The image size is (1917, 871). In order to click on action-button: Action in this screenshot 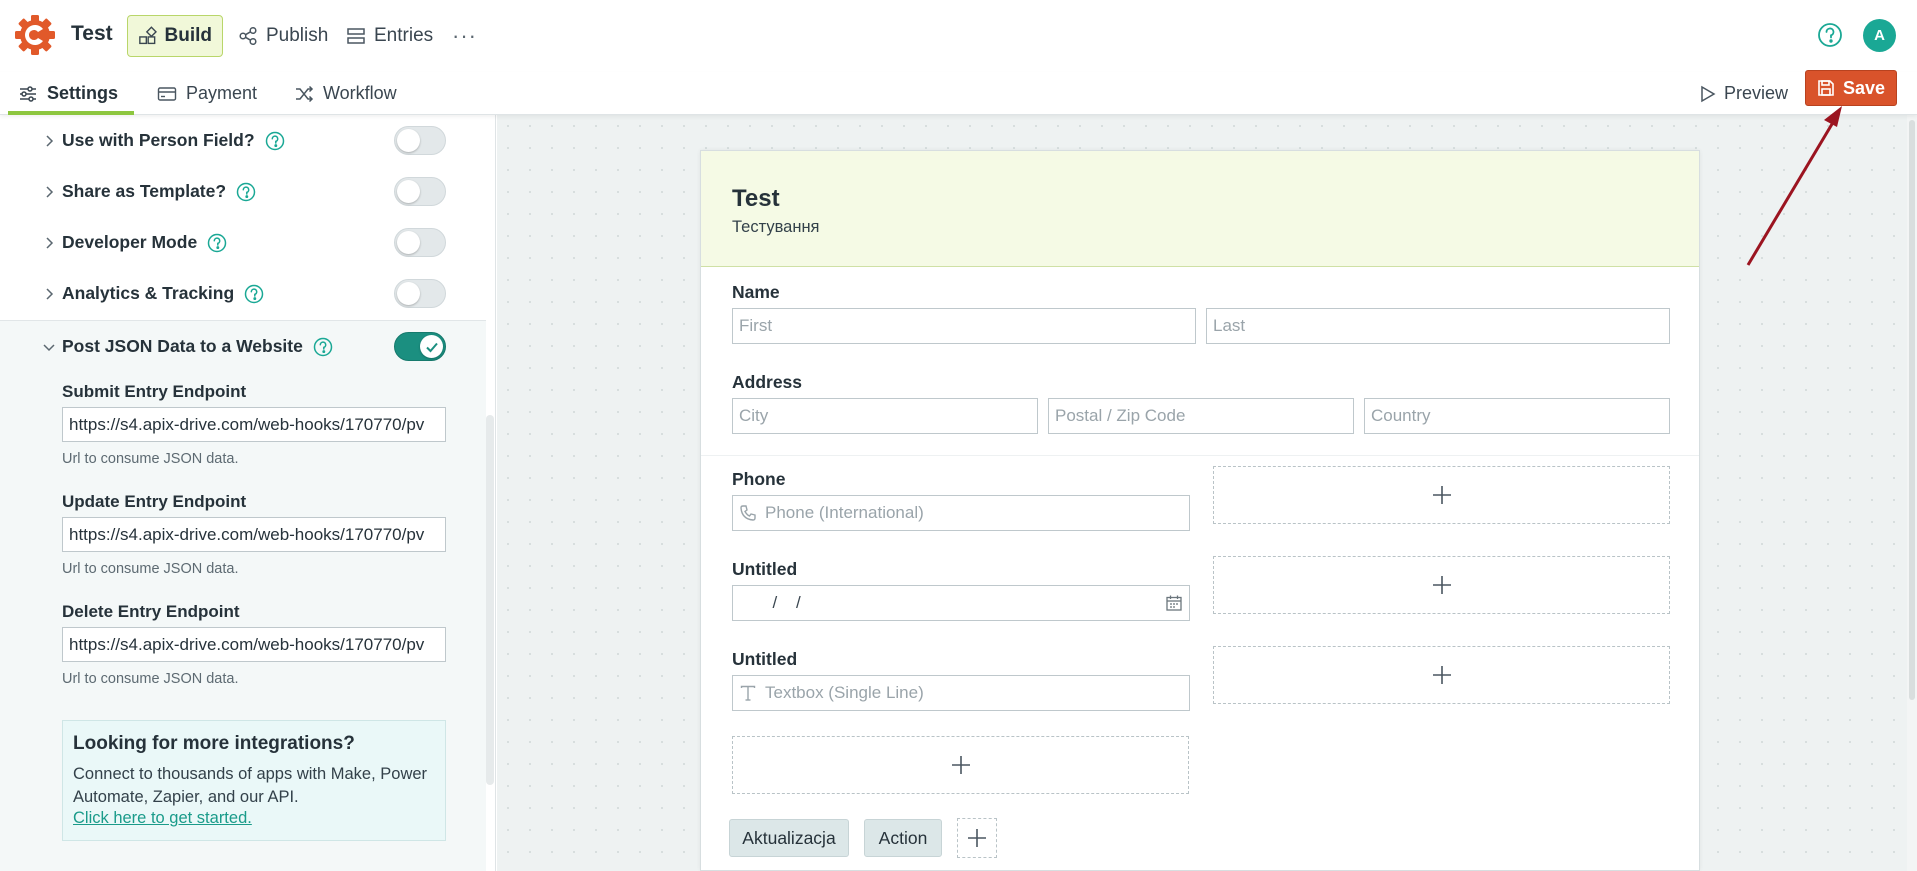, I will do `click(903, 838)`.